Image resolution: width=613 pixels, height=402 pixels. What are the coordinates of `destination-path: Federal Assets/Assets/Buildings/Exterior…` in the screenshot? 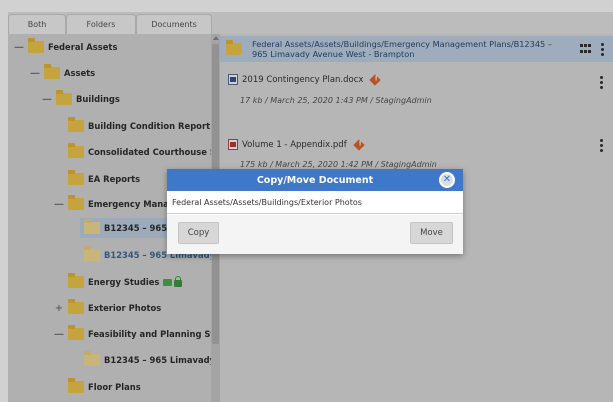 It's located at (315, 202).